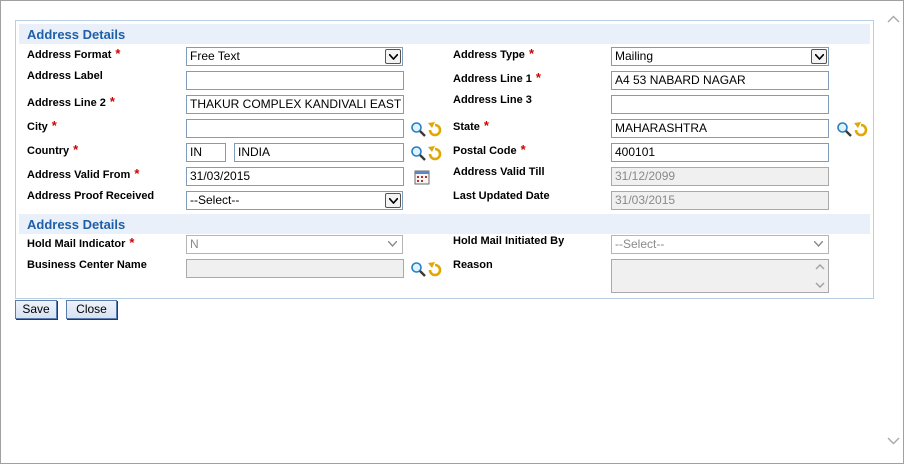 This screenshot has width=904, height=464. I want to click on postal-code-input: 400101, so click(720, 152).